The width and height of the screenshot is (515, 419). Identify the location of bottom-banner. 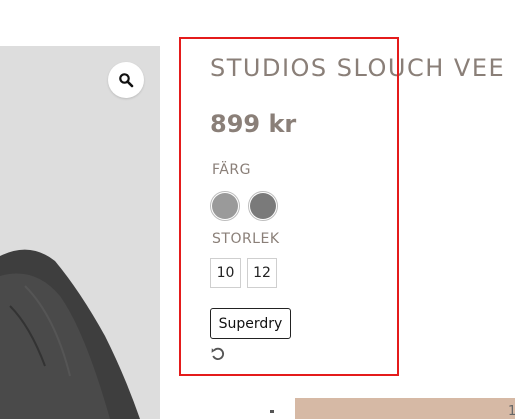
(405, 408).